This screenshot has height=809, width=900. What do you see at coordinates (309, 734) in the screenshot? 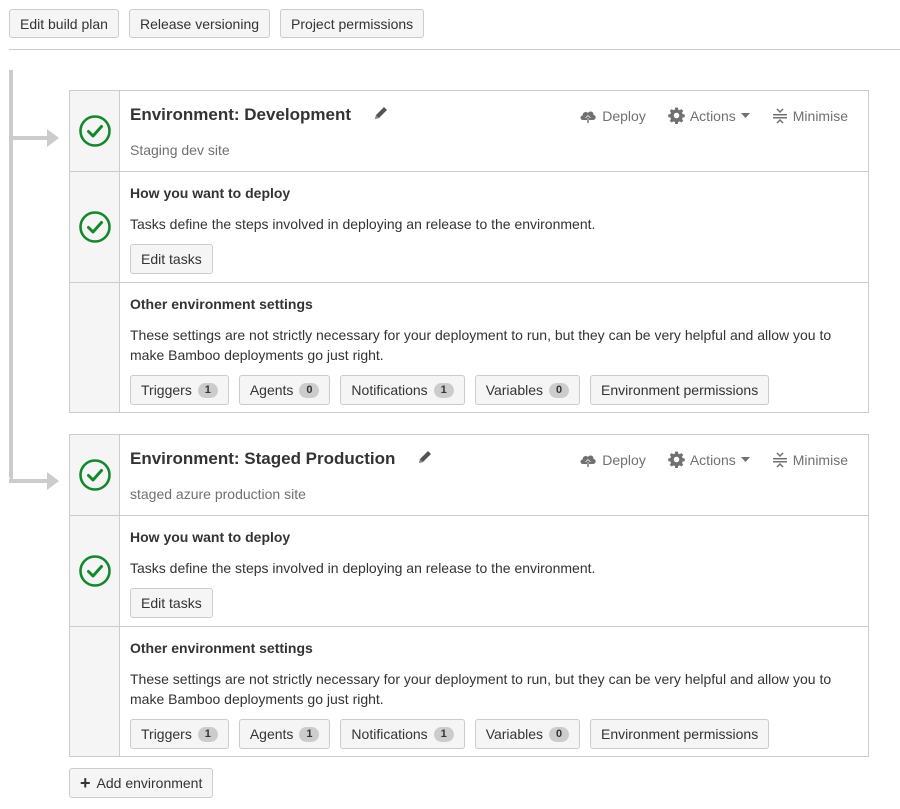
I see `agents-count-badge: 1` at bounding box center [309, 734].